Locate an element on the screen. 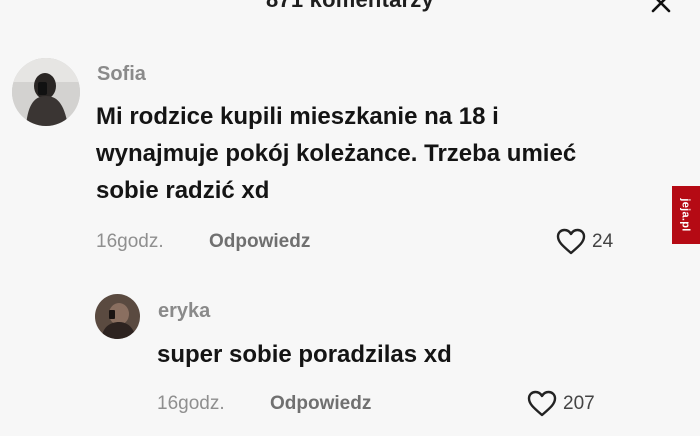  like-button: 207 is located at coordinates (561, 403).